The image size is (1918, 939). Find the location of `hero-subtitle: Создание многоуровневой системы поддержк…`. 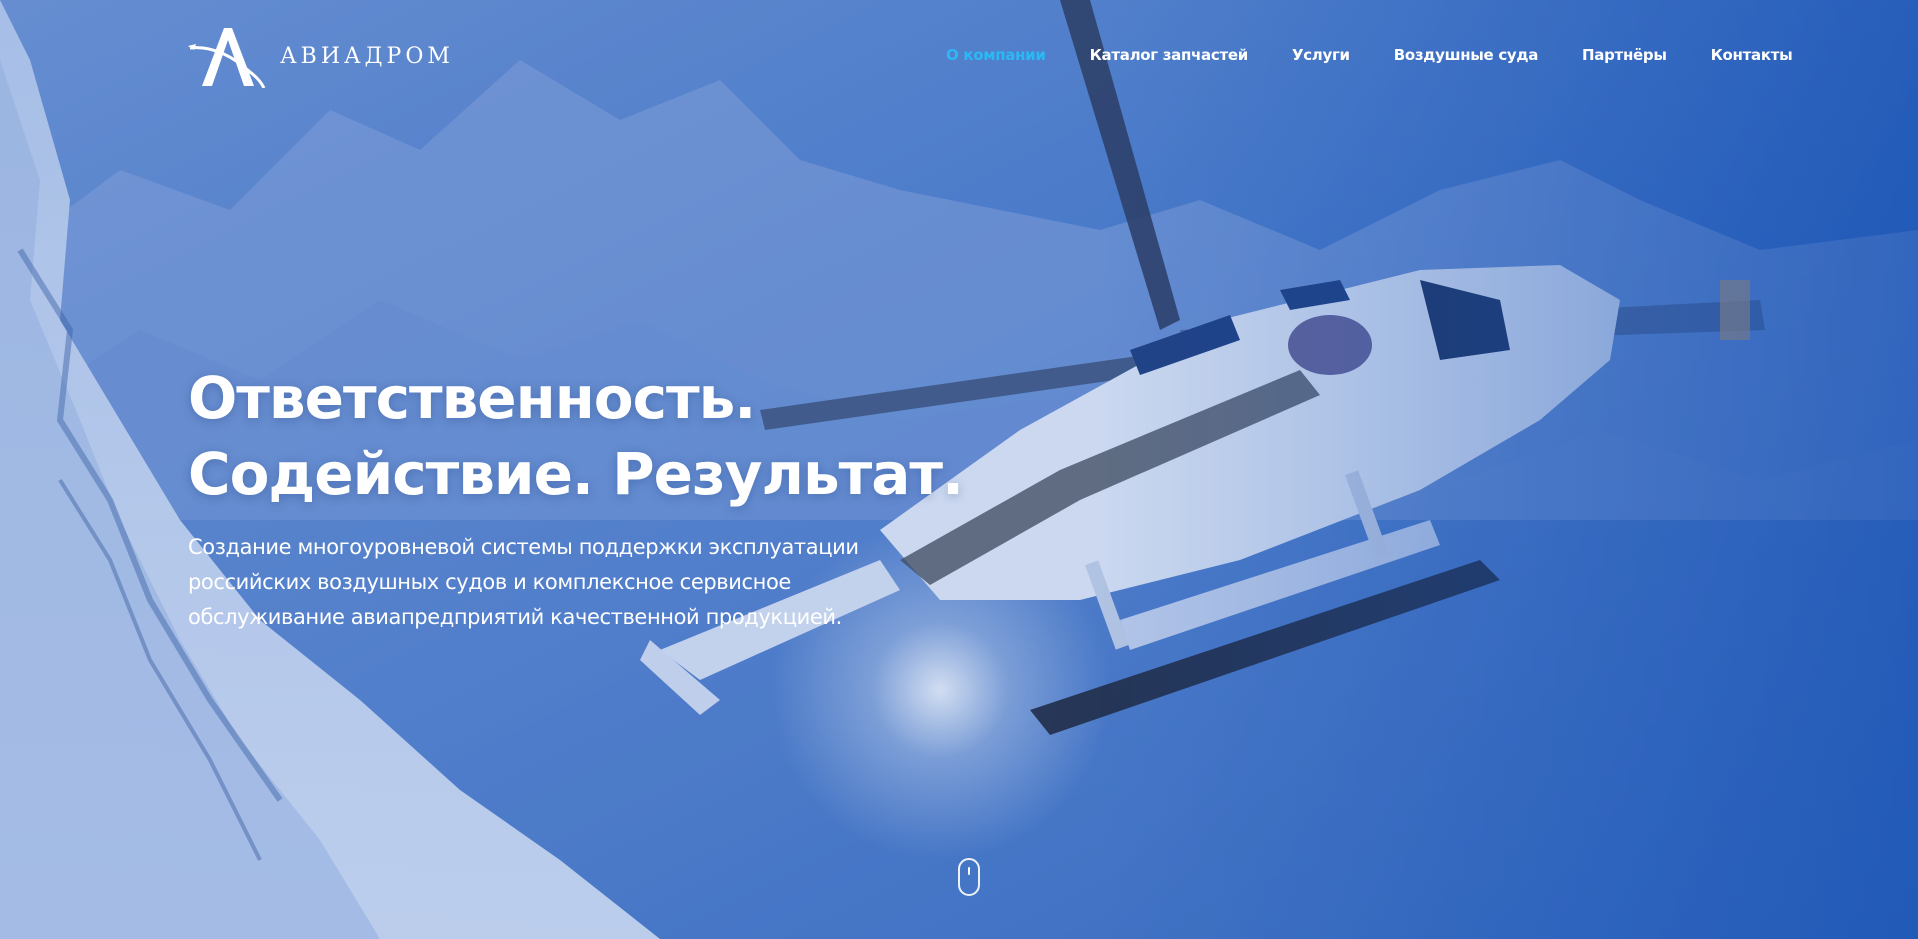

hero-subtitle: Создание многоуровневой системы поддержк… is located at coordinates (523, 582).